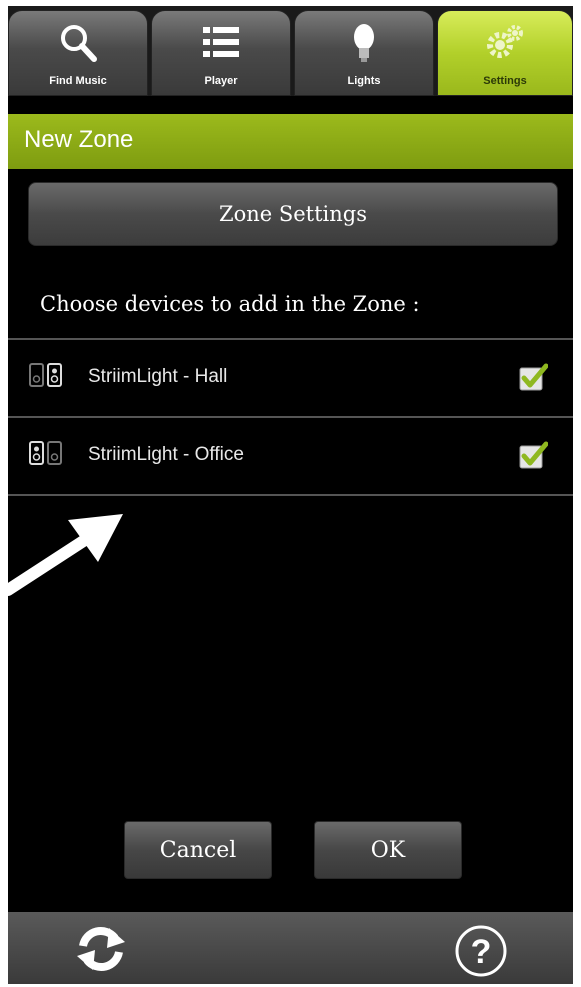 The height and width of the screenshot is (987, 581). What do you see at coordinates (290, 141) in the screenshot?
I see `title-bar: New Zone` at bounding box center [290, 141].